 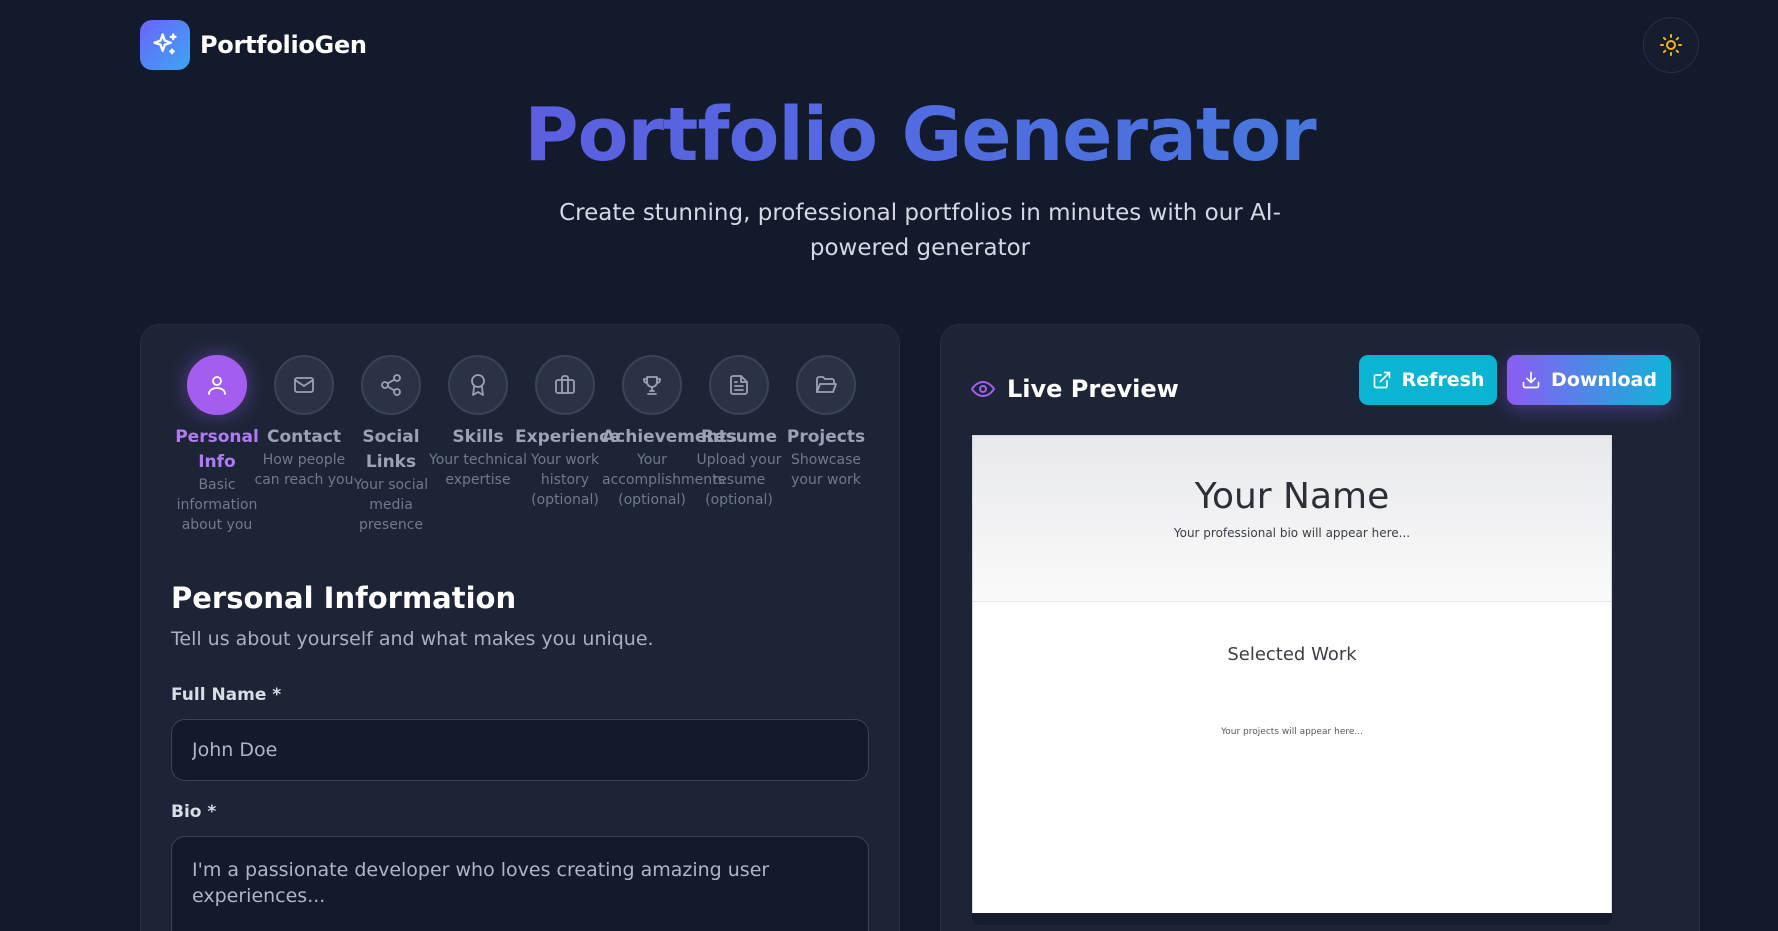 What do you see at coordinates (391, 505) in the screenshot?
I see `step-description: Your social media presence` at bounding box center [391, 505].